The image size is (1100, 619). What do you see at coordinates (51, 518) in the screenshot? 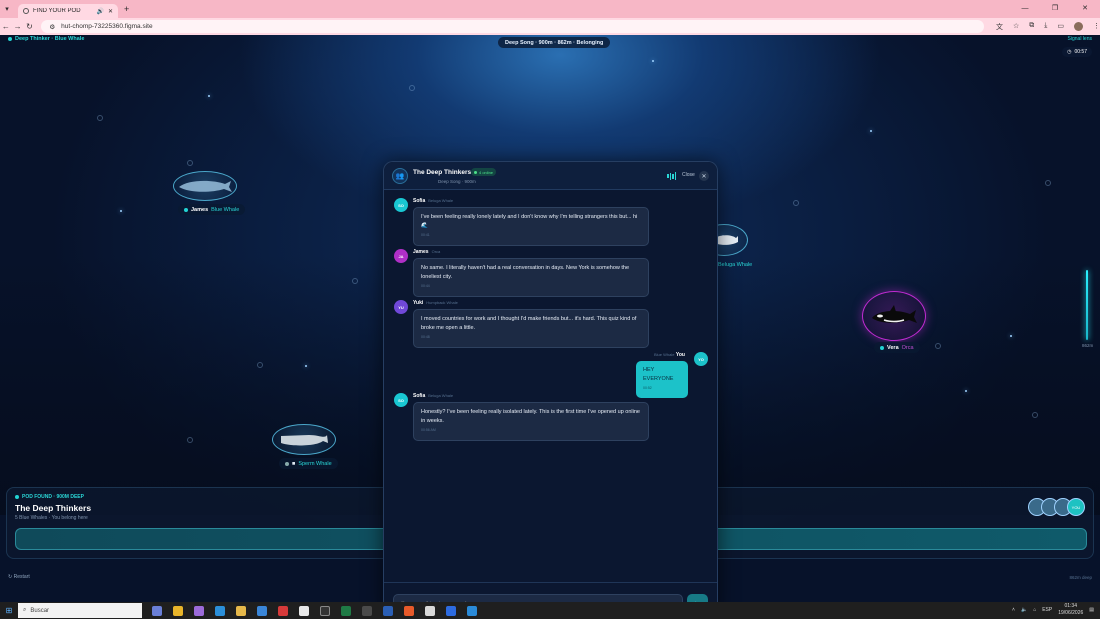
I see `pod-subtitle: 5 Blue Whales · You belong here` at bounding box center [51, 518].